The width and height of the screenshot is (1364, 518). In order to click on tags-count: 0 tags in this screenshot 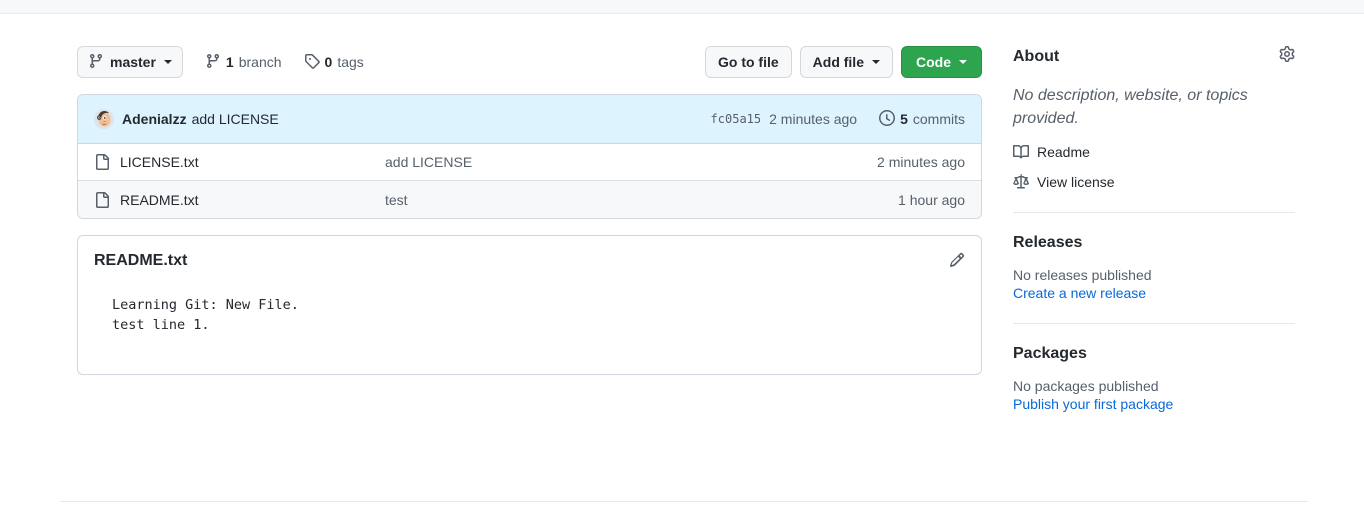, I will do `click(334, 62)`.